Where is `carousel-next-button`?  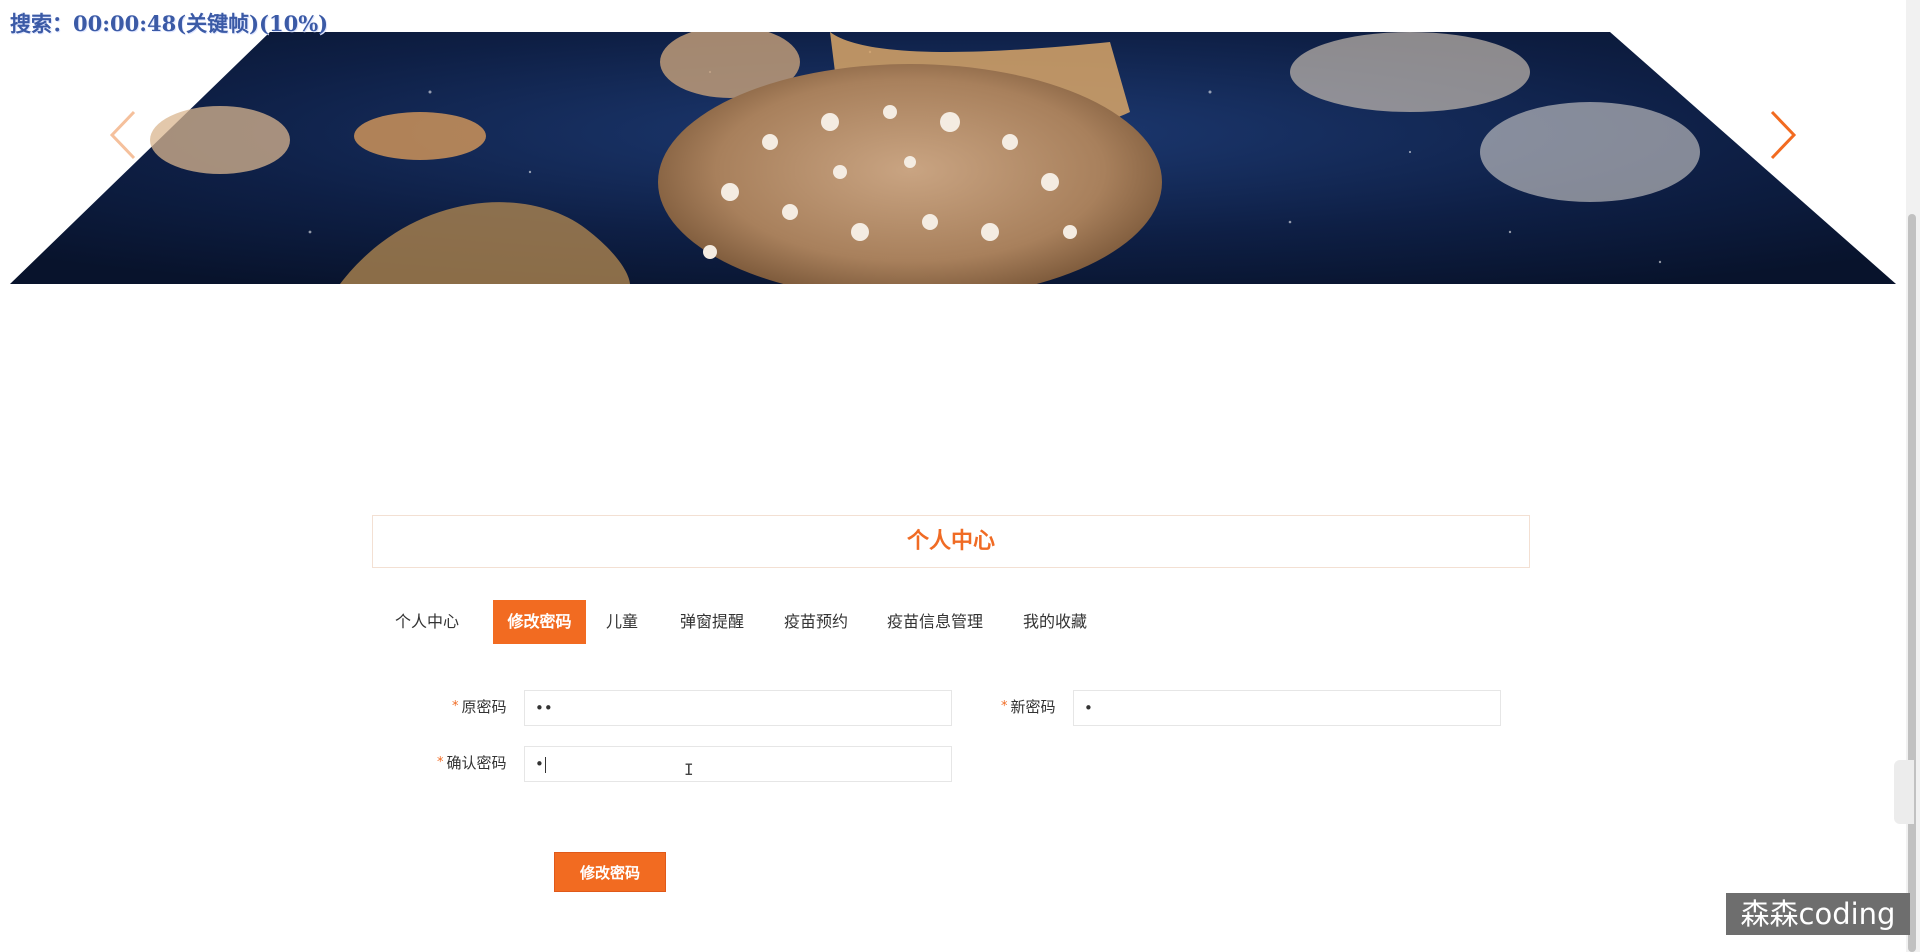 carousel-next-button is located at coordinates (1782, 135).